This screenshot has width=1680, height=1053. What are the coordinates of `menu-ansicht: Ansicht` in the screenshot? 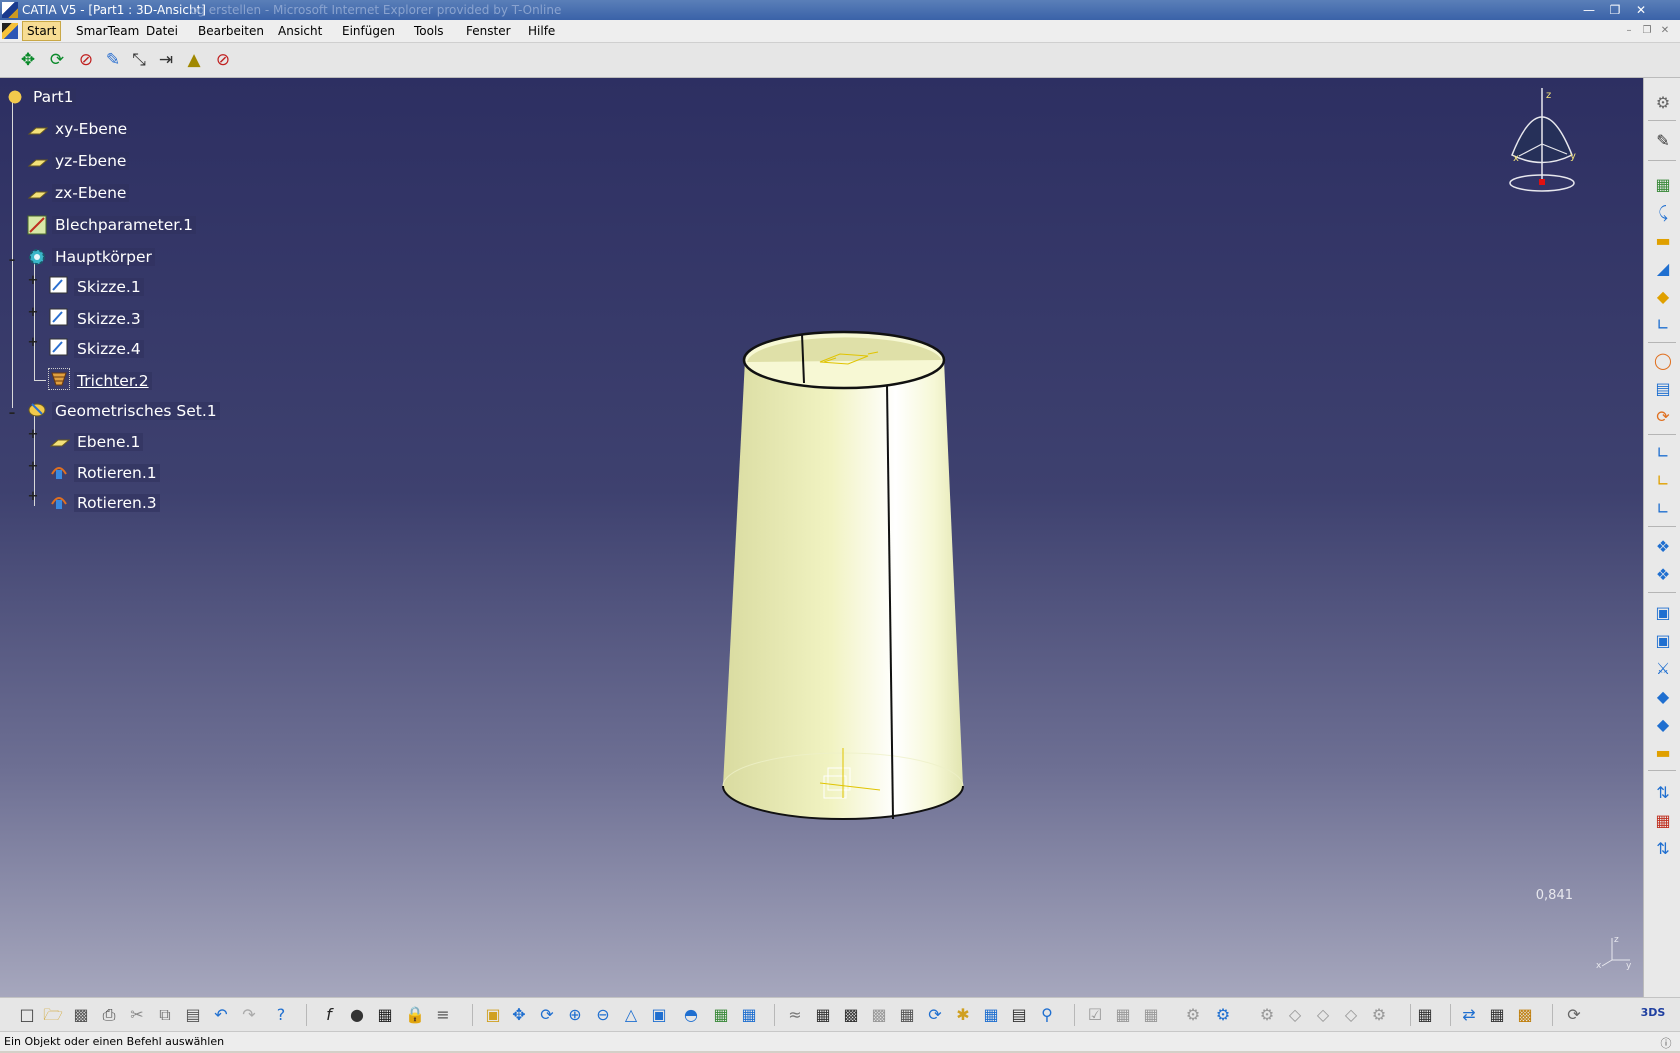 It's located at (300, 31).